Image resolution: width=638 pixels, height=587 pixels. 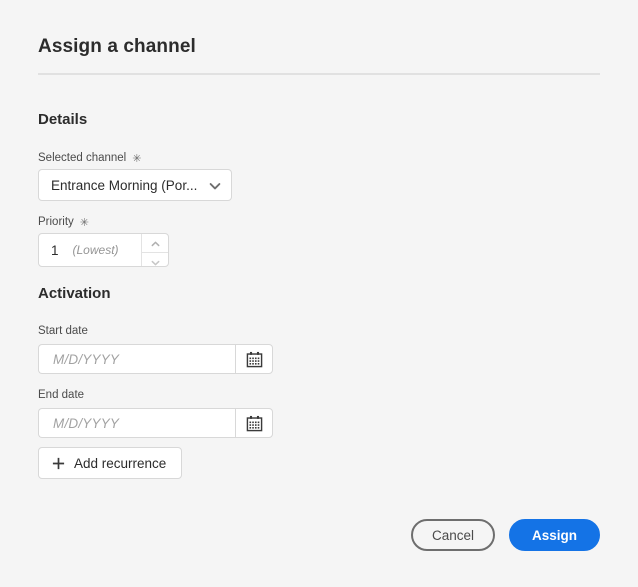 I want to click on end-date-calendar-button, so click(x=254, y=423).